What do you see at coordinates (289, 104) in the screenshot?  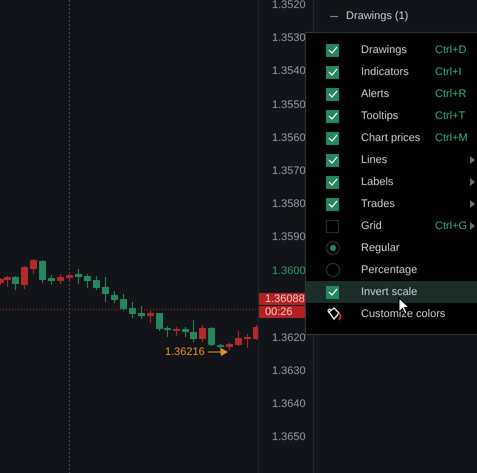 I see `axis-label: 1.3550` at bounding box center [289, 104].